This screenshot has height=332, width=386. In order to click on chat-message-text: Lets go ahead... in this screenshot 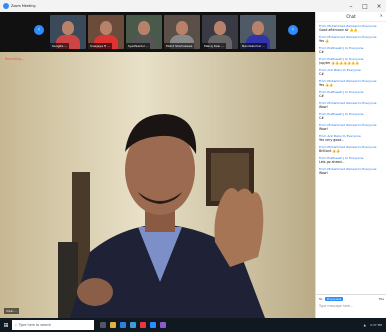, I will do `click(332, 162)`.